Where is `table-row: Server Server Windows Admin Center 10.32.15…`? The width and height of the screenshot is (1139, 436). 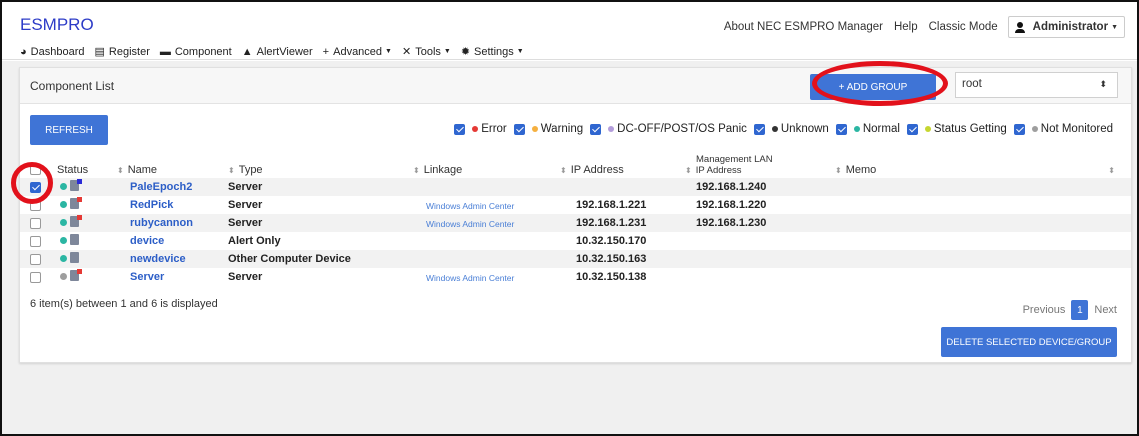
table-row: Server Server Windows Admin Center 10.32.15… is located at coordinates (575, 277).